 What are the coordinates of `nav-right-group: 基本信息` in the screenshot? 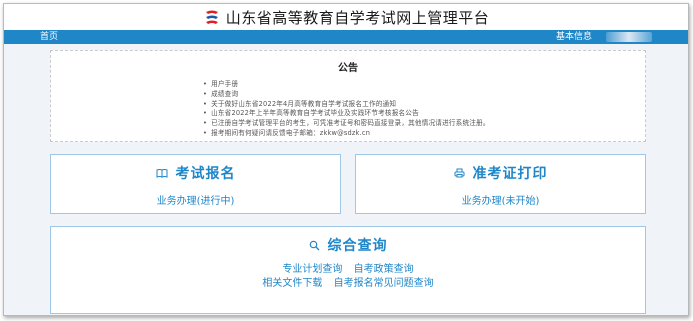 It's located at (604, 37).